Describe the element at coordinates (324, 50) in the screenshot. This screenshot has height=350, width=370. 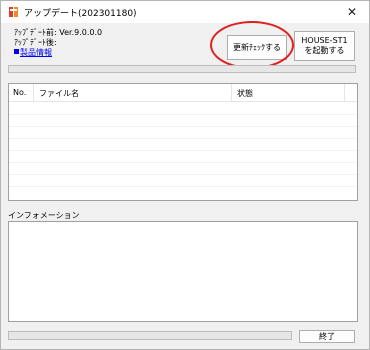
I see `launch-button-line2: を起動する` at that location.